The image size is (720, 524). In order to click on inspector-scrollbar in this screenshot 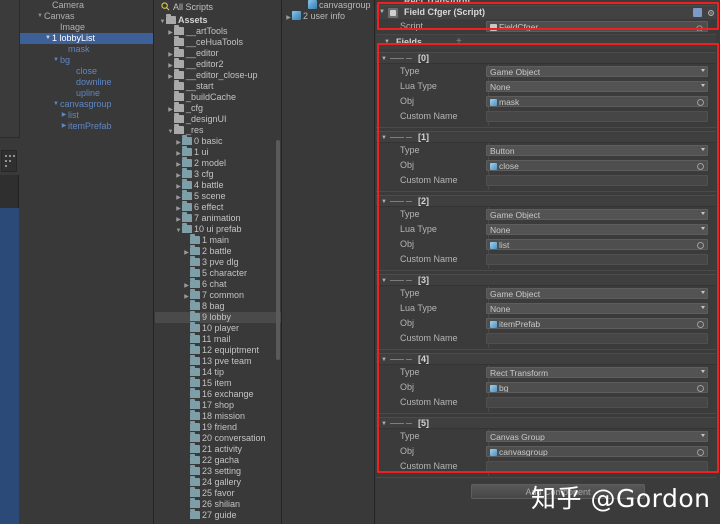, I will do `click(718, 262)`.